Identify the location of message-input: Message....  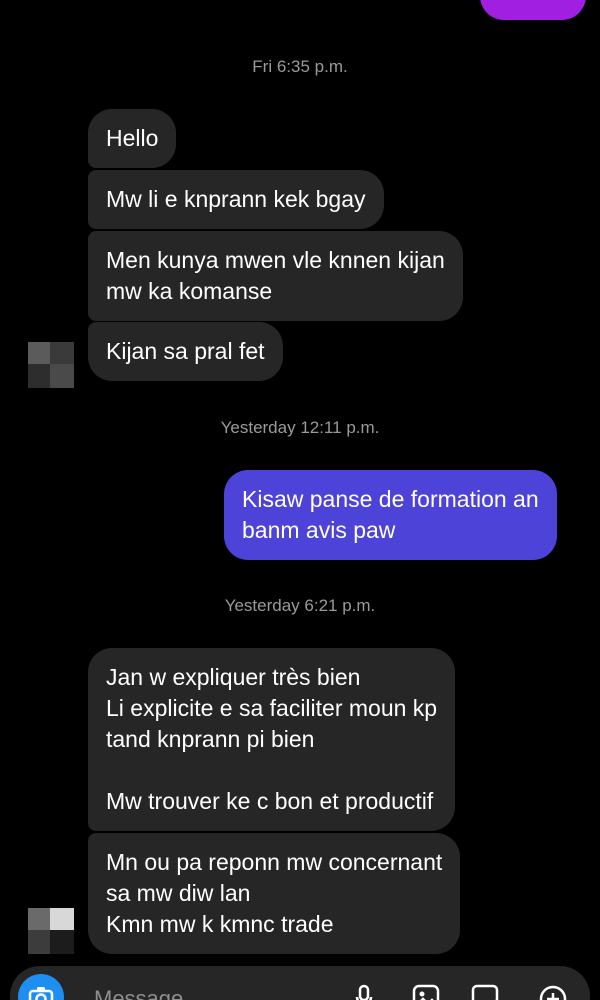
(148, 993).